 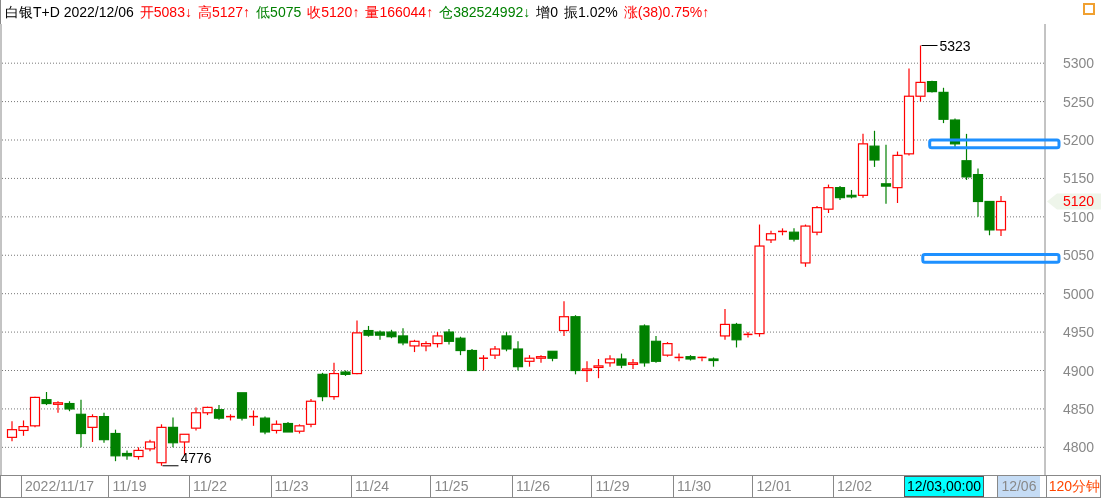 What do you see at coordinates (1019, 486) in the screenshot?
I see `date-label: 12/06` at bounding box center [1019, 486].